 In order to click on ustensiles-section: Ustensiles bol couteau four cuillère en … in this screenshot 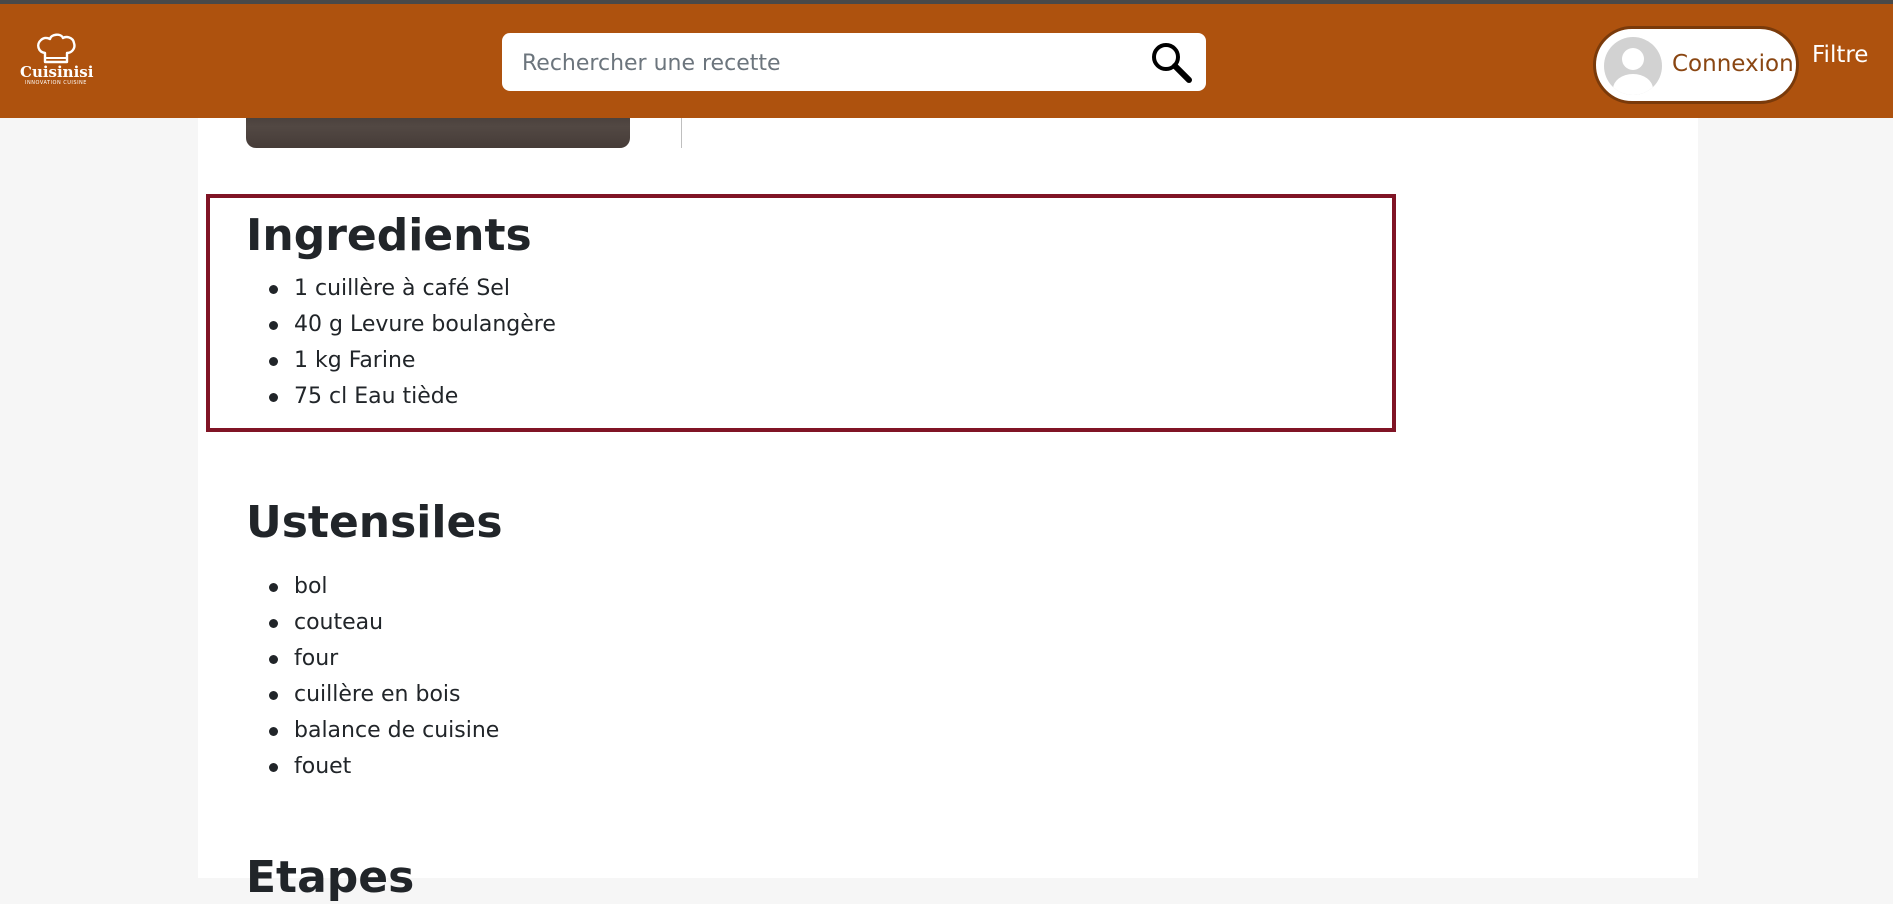, I will do `click(374, 641)`.